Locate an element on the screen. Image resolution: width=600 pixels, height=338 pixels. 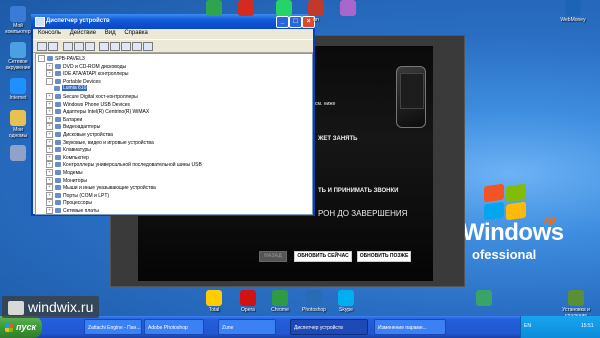
menu-help: Справка is located at coordinates (136, 33).